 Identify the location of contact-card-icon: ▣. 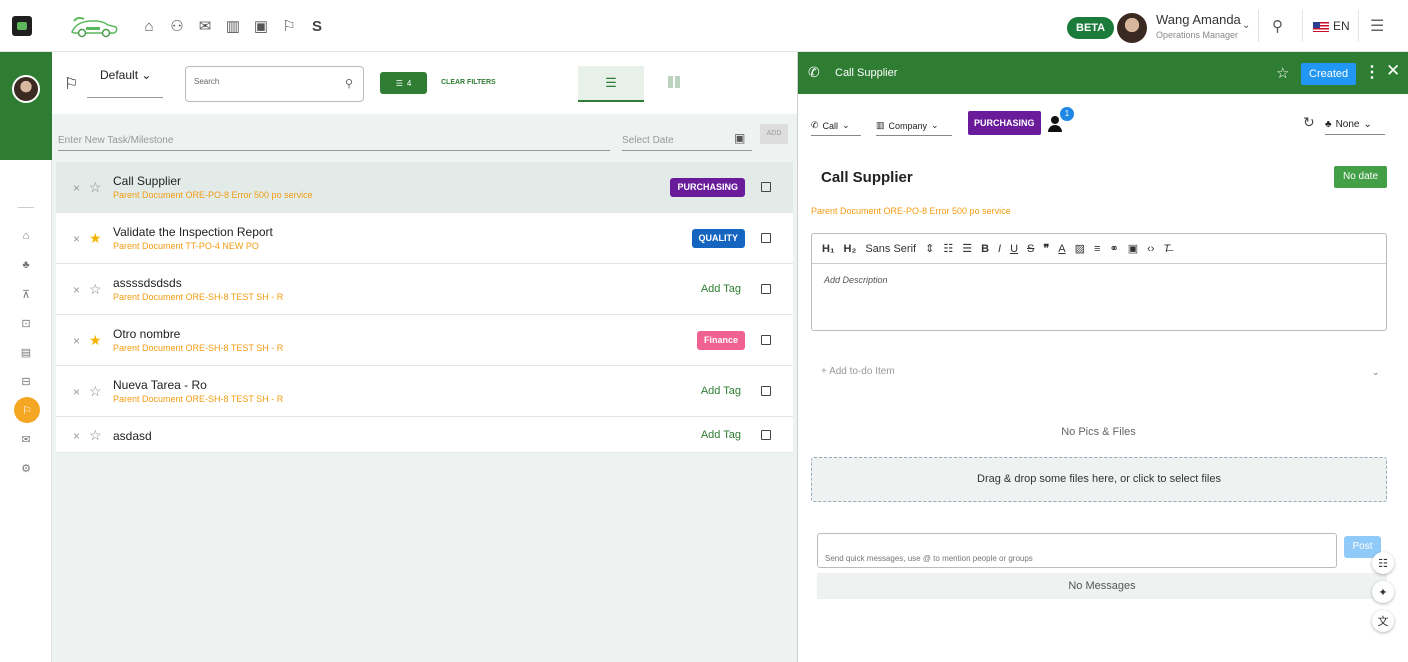
(261, 26).